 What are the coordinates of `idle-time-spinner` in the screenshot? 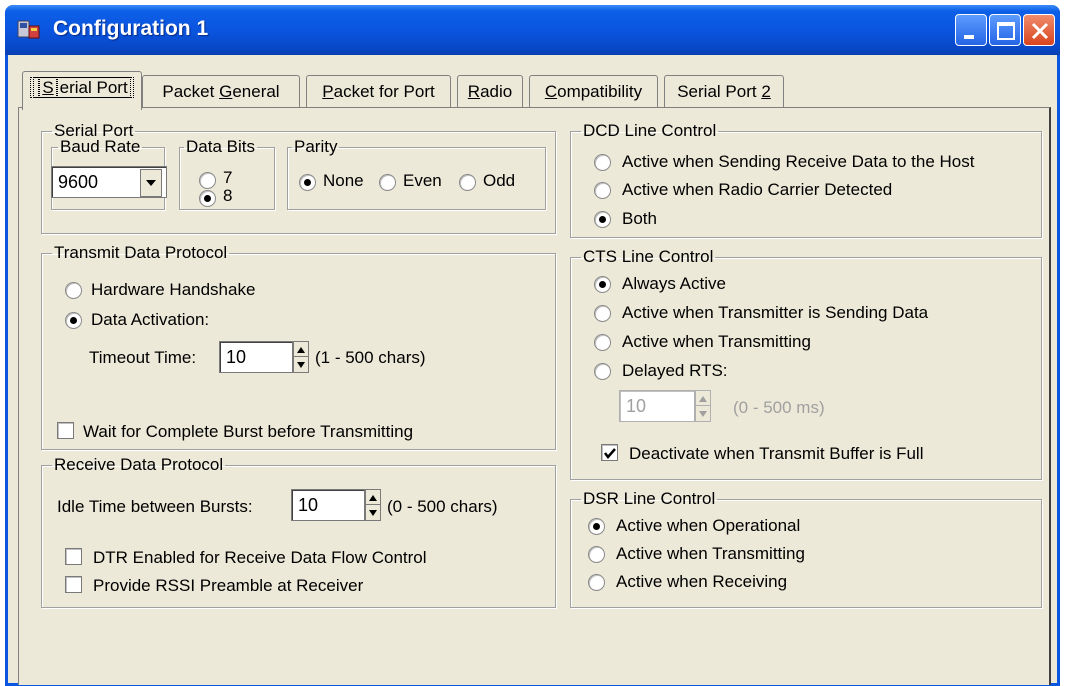 It's located at (373, 505).